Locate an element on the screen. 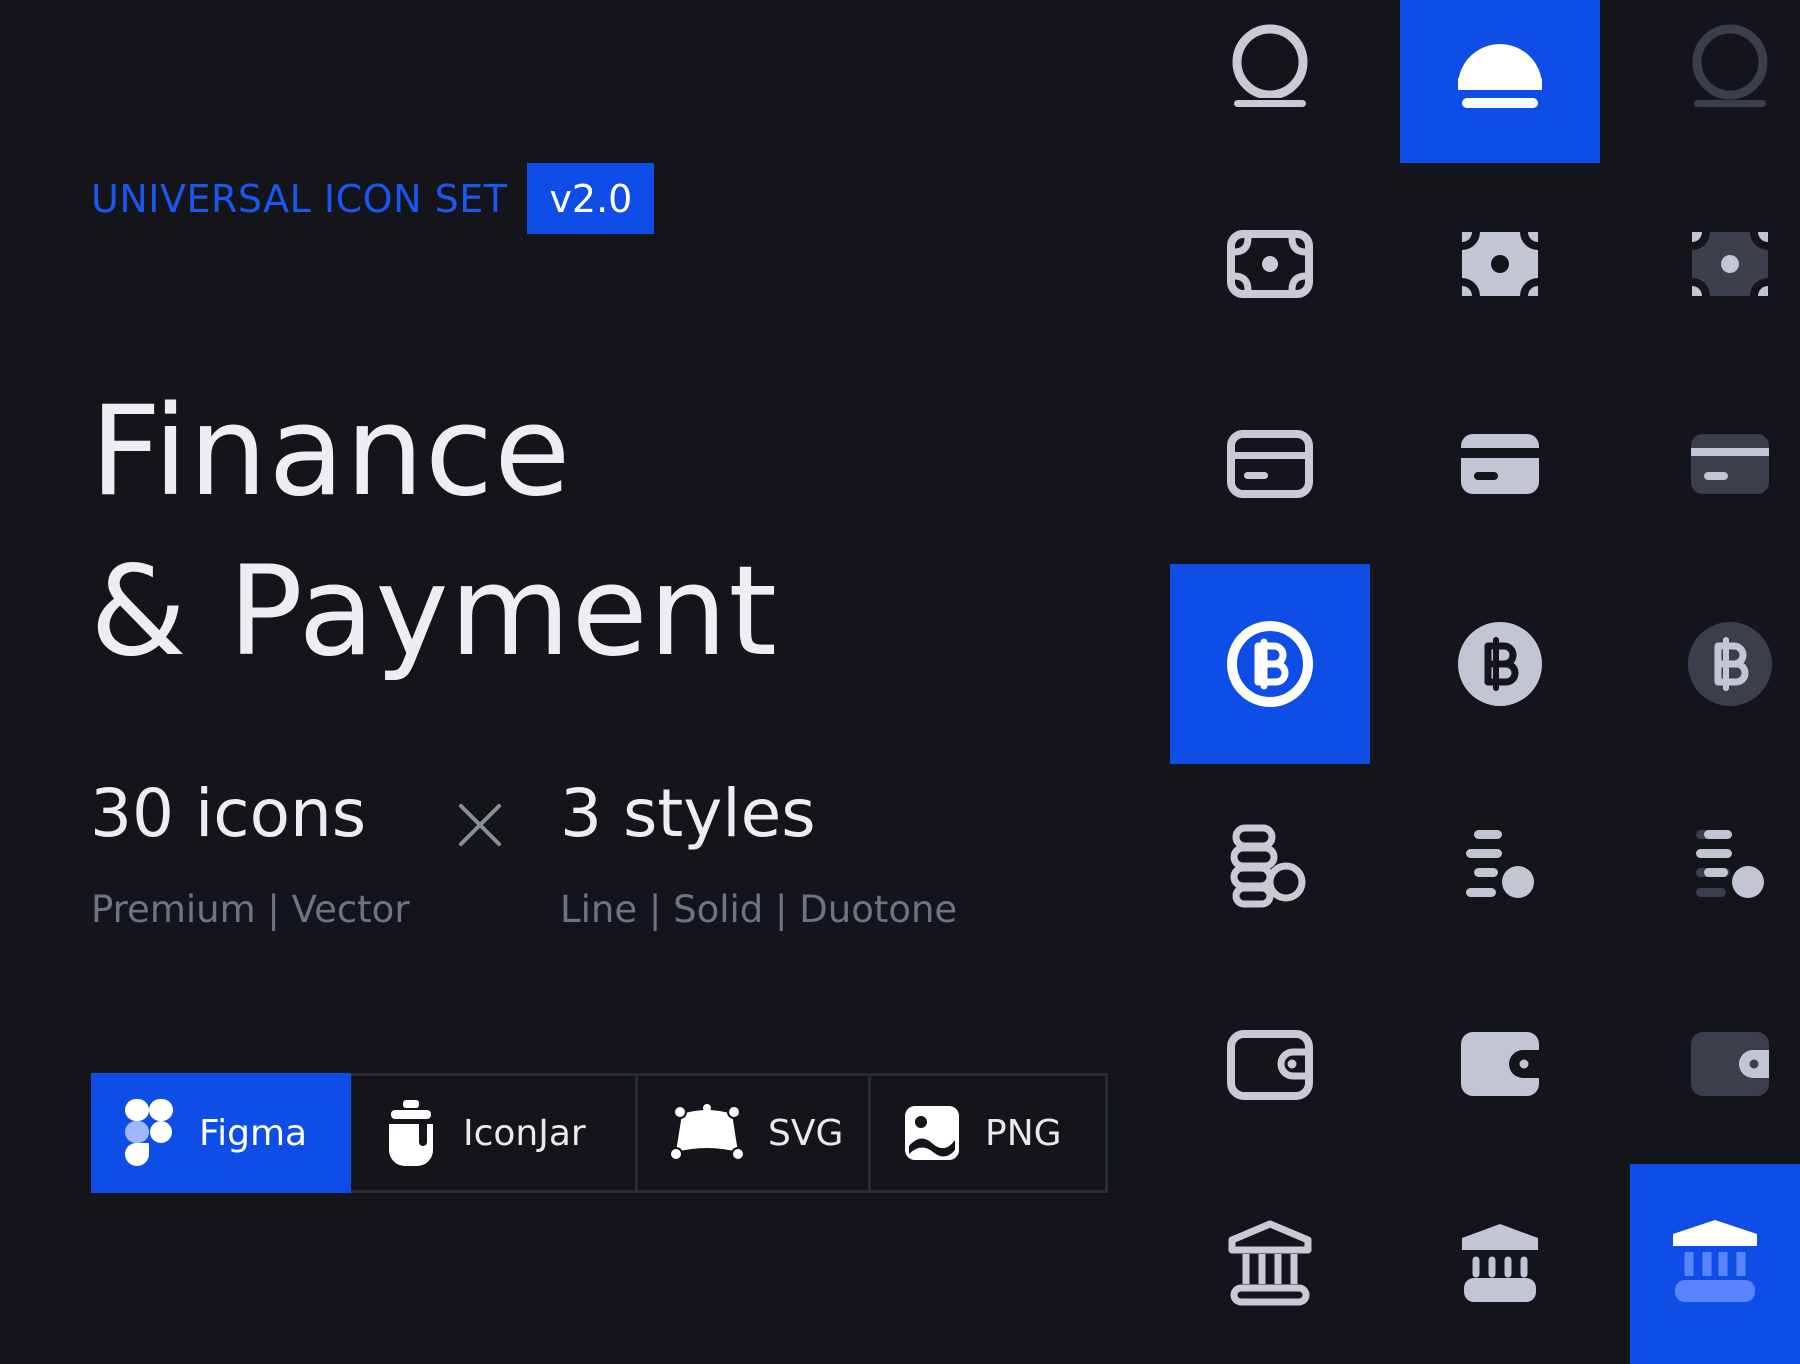  bitcoin-solid-cell is located at coordinates (1500, 664).